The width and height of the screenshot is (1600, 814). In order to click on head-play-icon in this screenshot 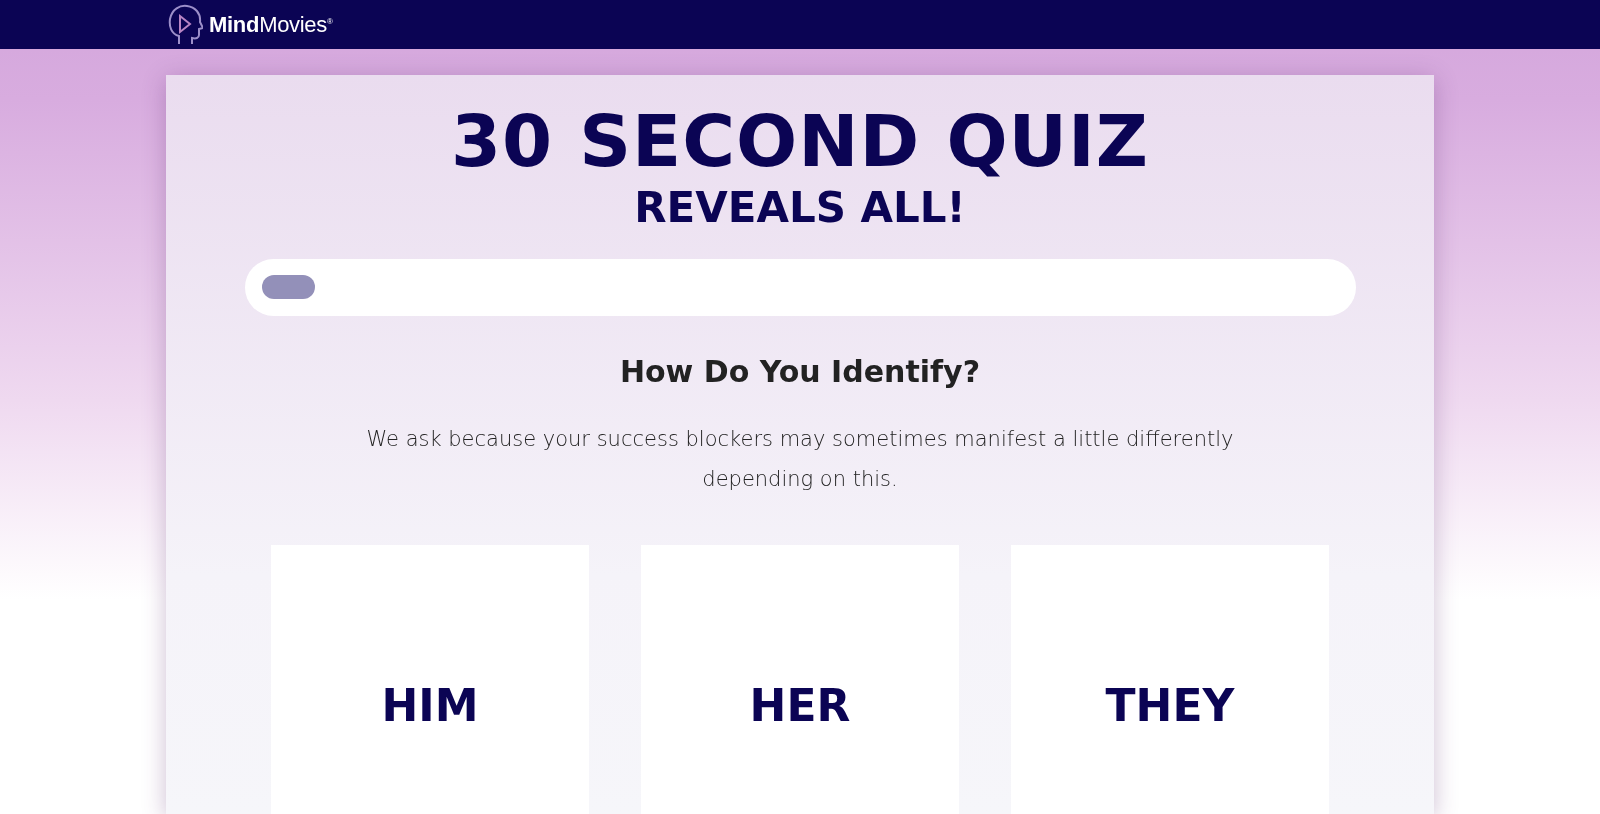, I will do `click(185, 24)`.